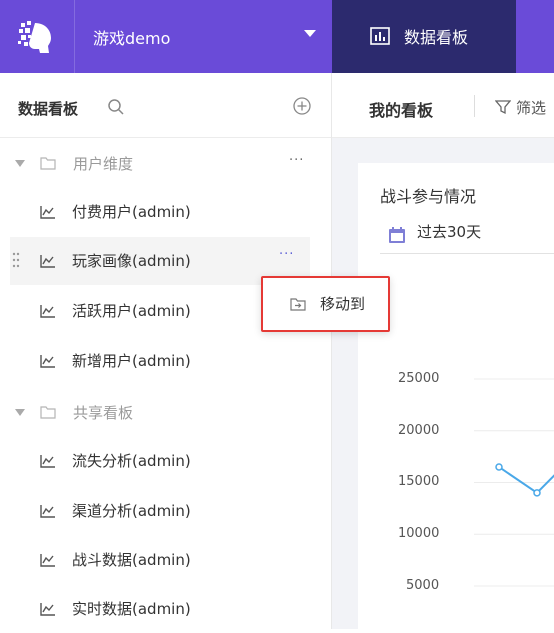  I want to click on y-tick-label: 5000, so click(423, 585).